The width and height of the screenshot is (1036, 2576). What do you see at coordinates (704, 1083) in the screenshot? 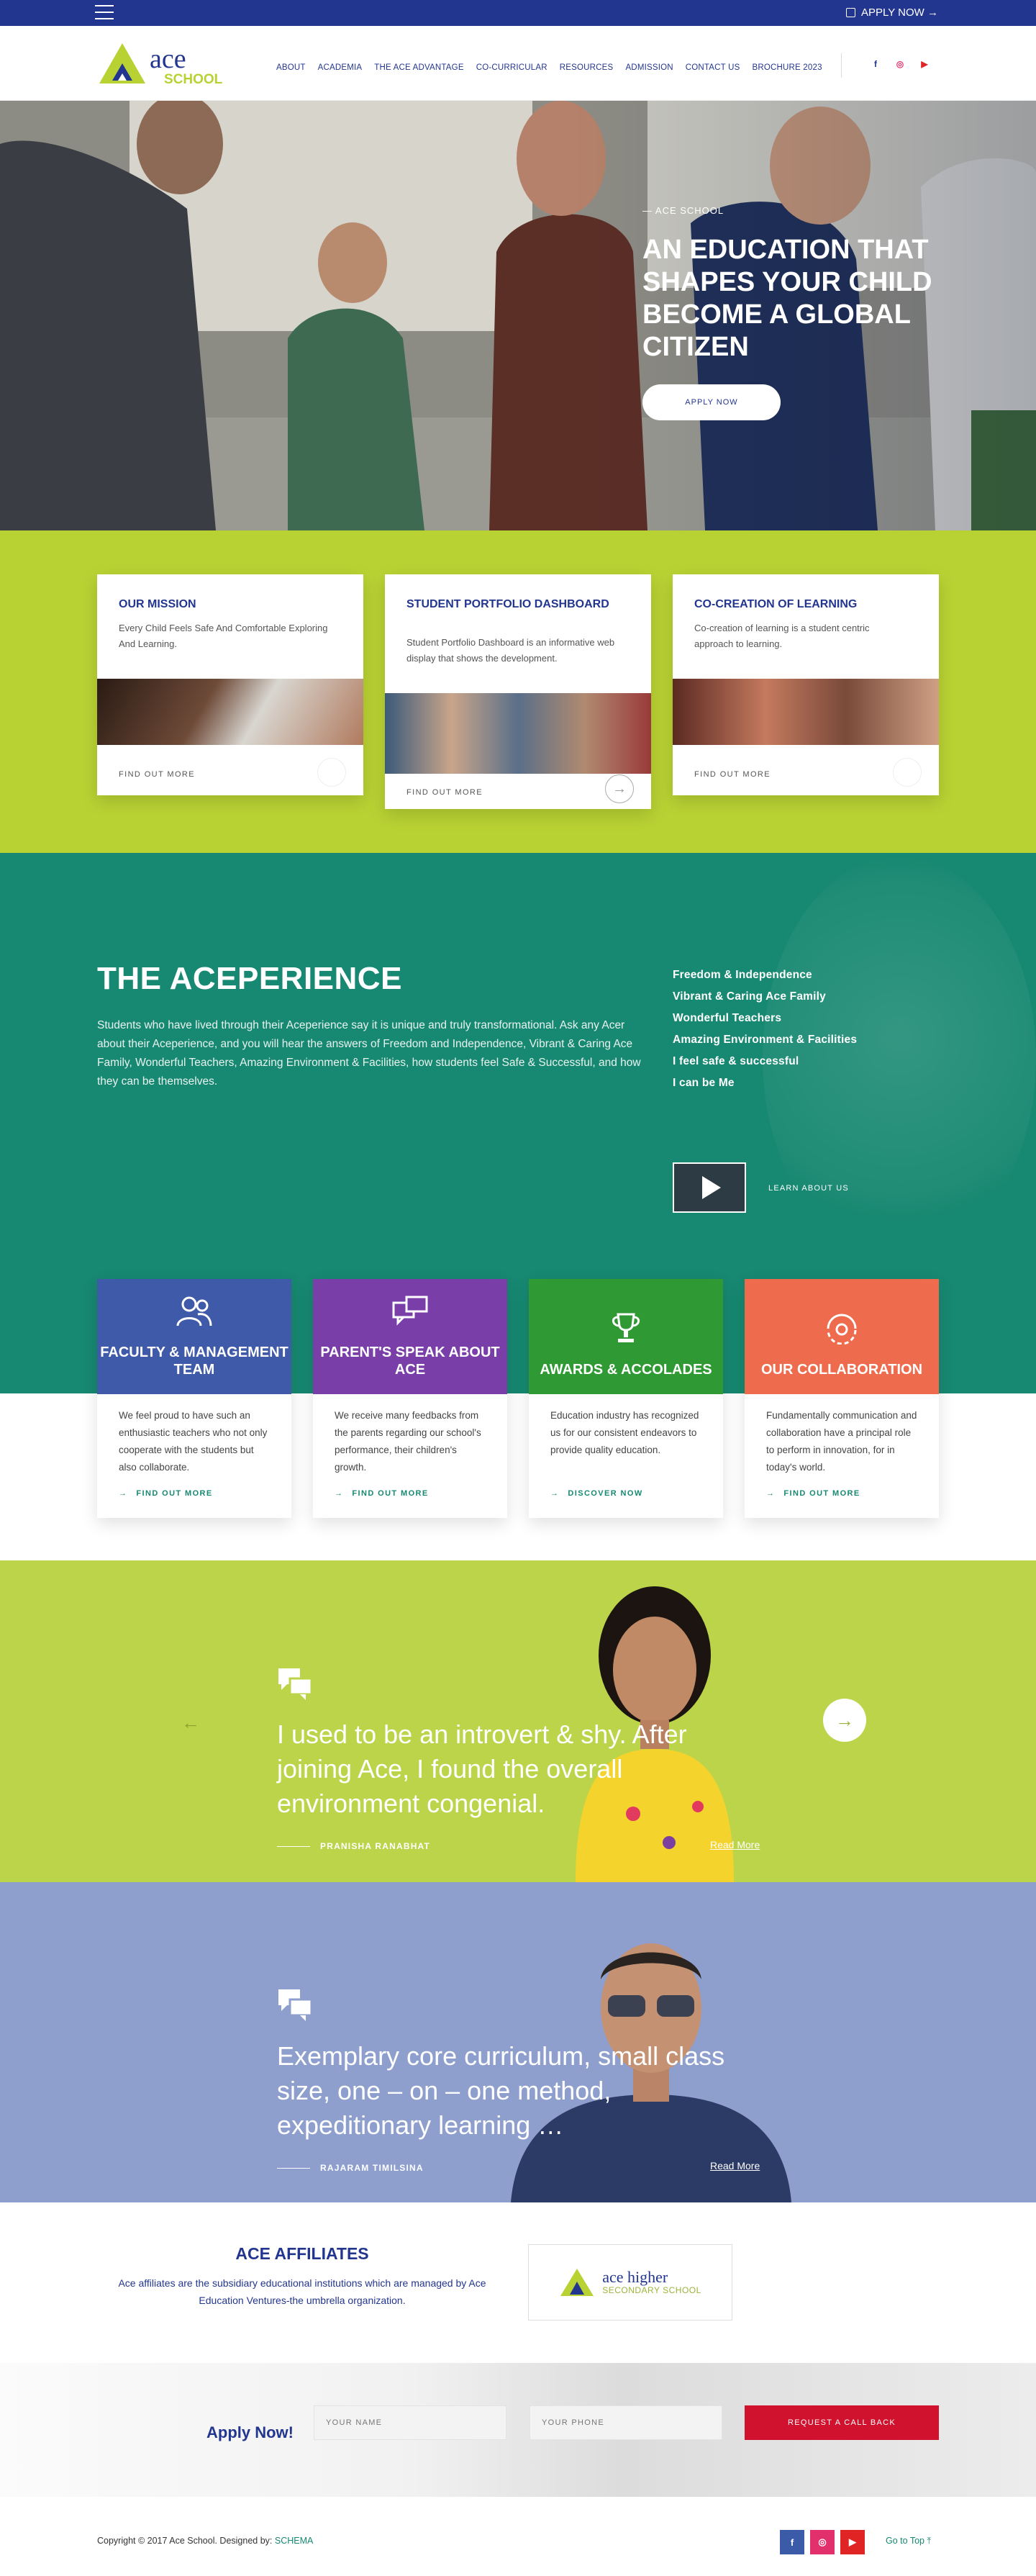
I see `list-item: I can be Me` at bounding box center [704, 1083].